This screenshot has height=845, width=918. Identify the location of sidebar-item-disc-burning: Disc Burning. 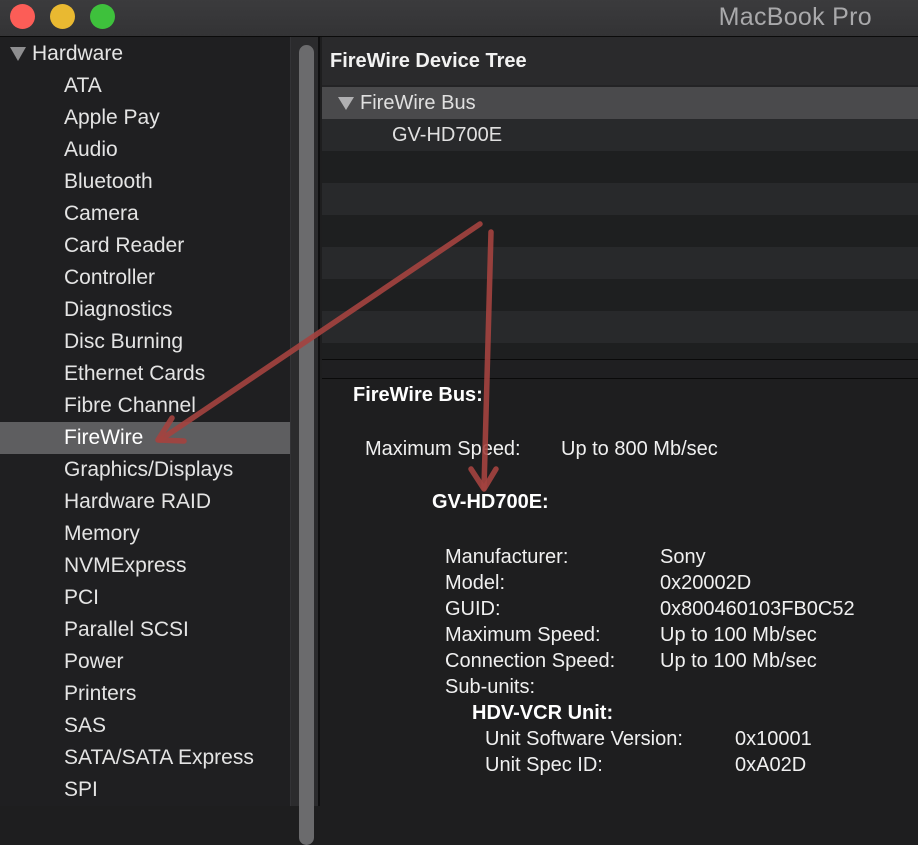
(145, 342).